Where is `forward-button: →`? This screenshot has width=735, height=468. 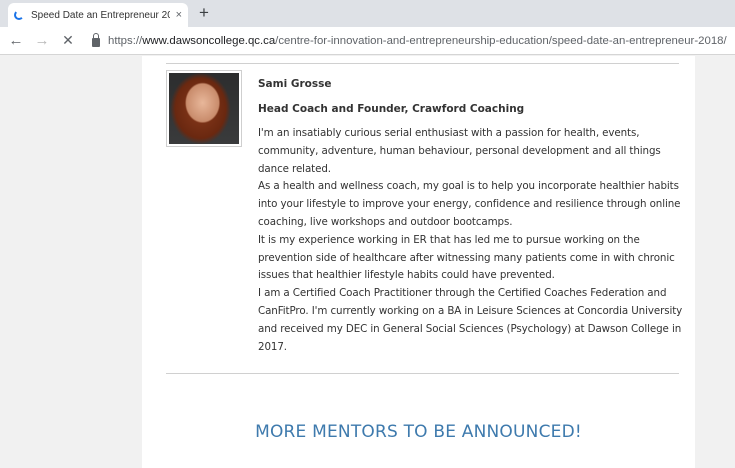
forward-button: → is located at coordinates (42, 40).